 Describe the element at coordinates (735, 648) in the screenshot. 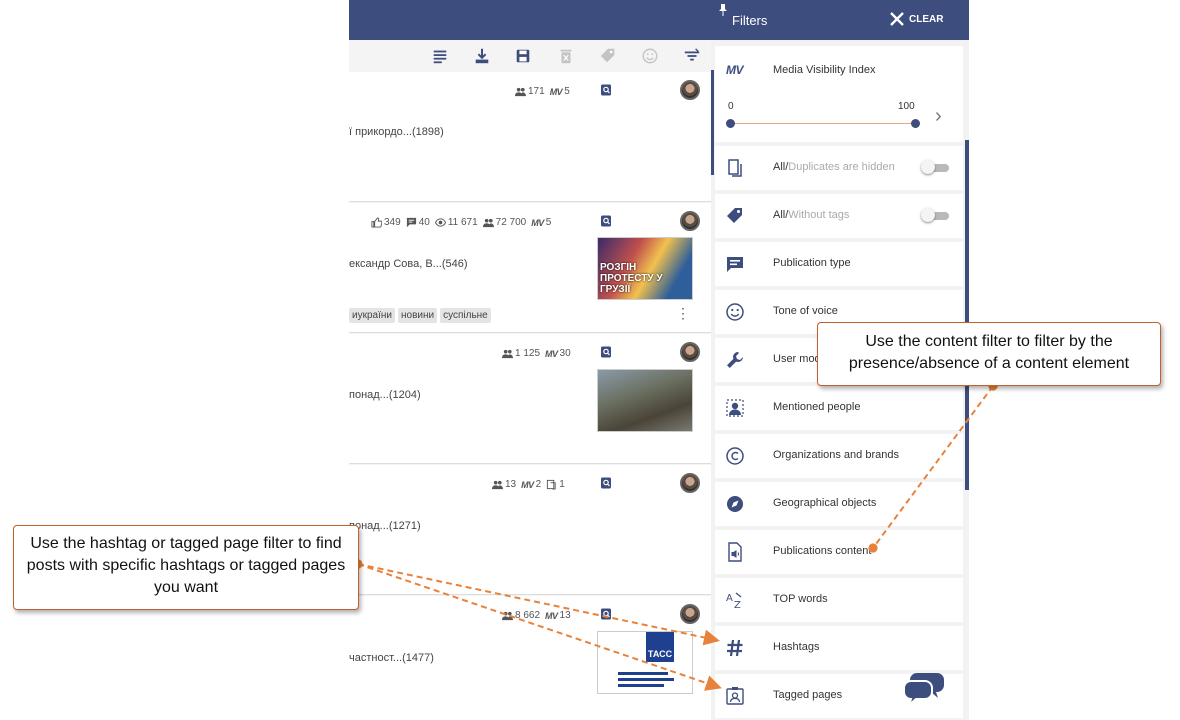

I see `hashtag-icon` at that location.